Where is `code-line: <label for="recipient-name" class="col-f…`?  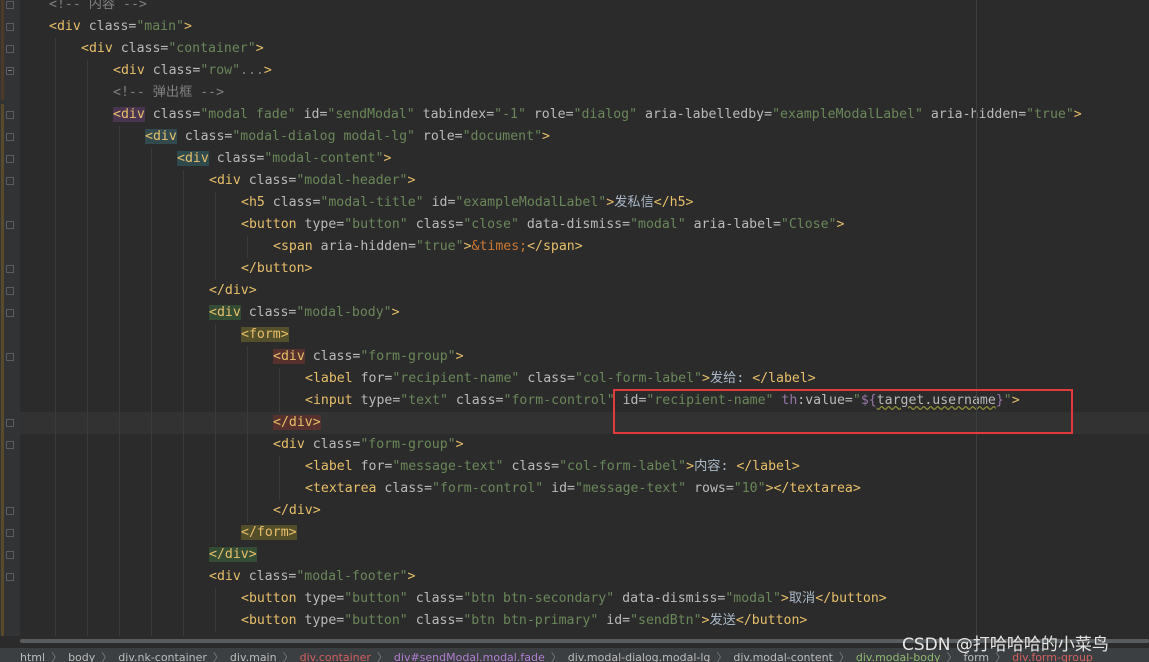
code-line: <label for="recipient-name" class="col-f… is located at coordinates (584, 379).